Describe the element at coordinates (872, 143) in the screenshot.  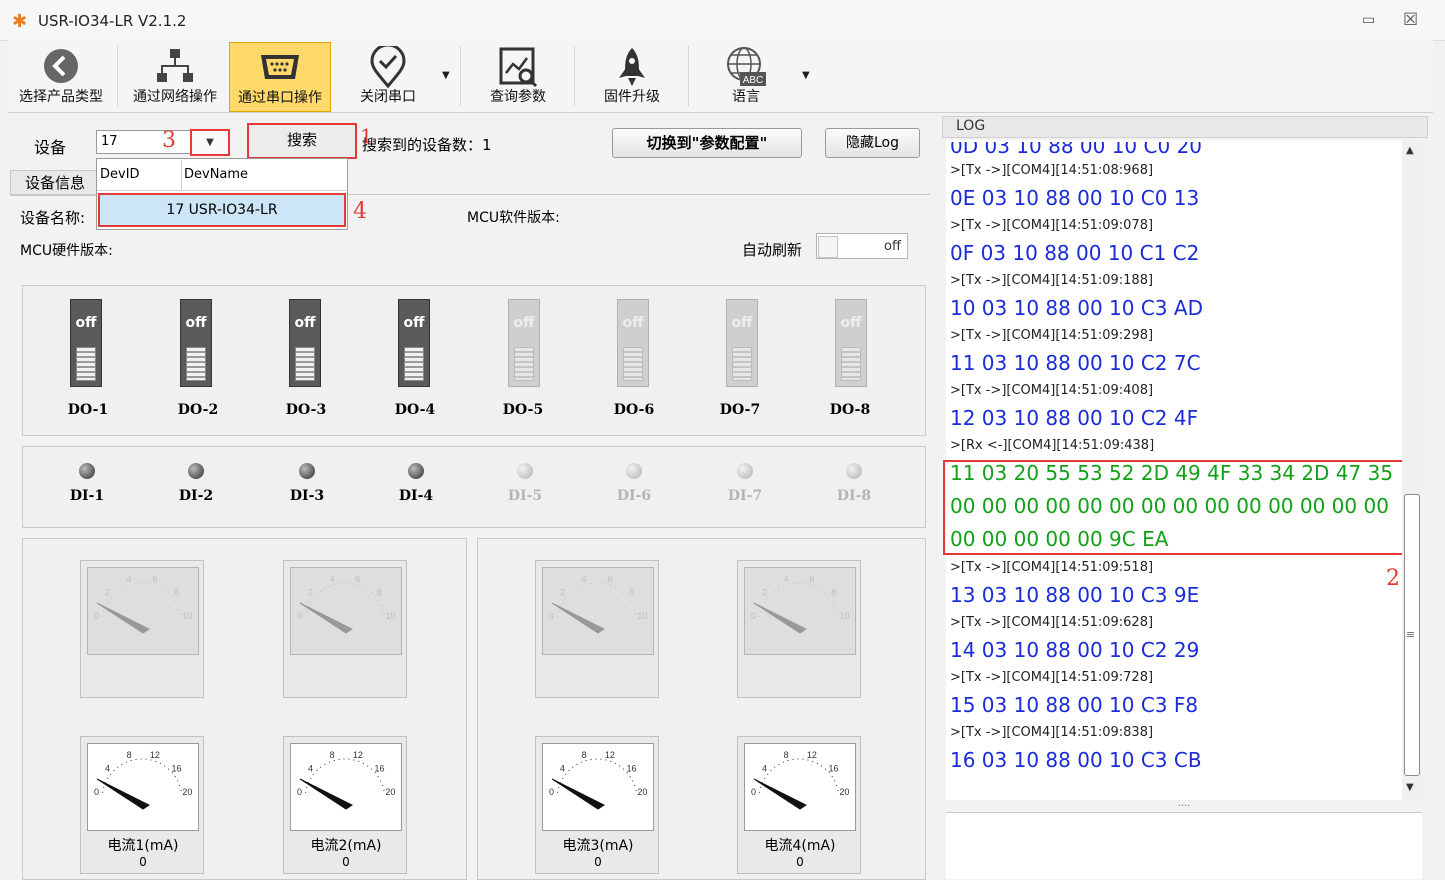
I see `hide-log-button: 隐藏Log` at that location.